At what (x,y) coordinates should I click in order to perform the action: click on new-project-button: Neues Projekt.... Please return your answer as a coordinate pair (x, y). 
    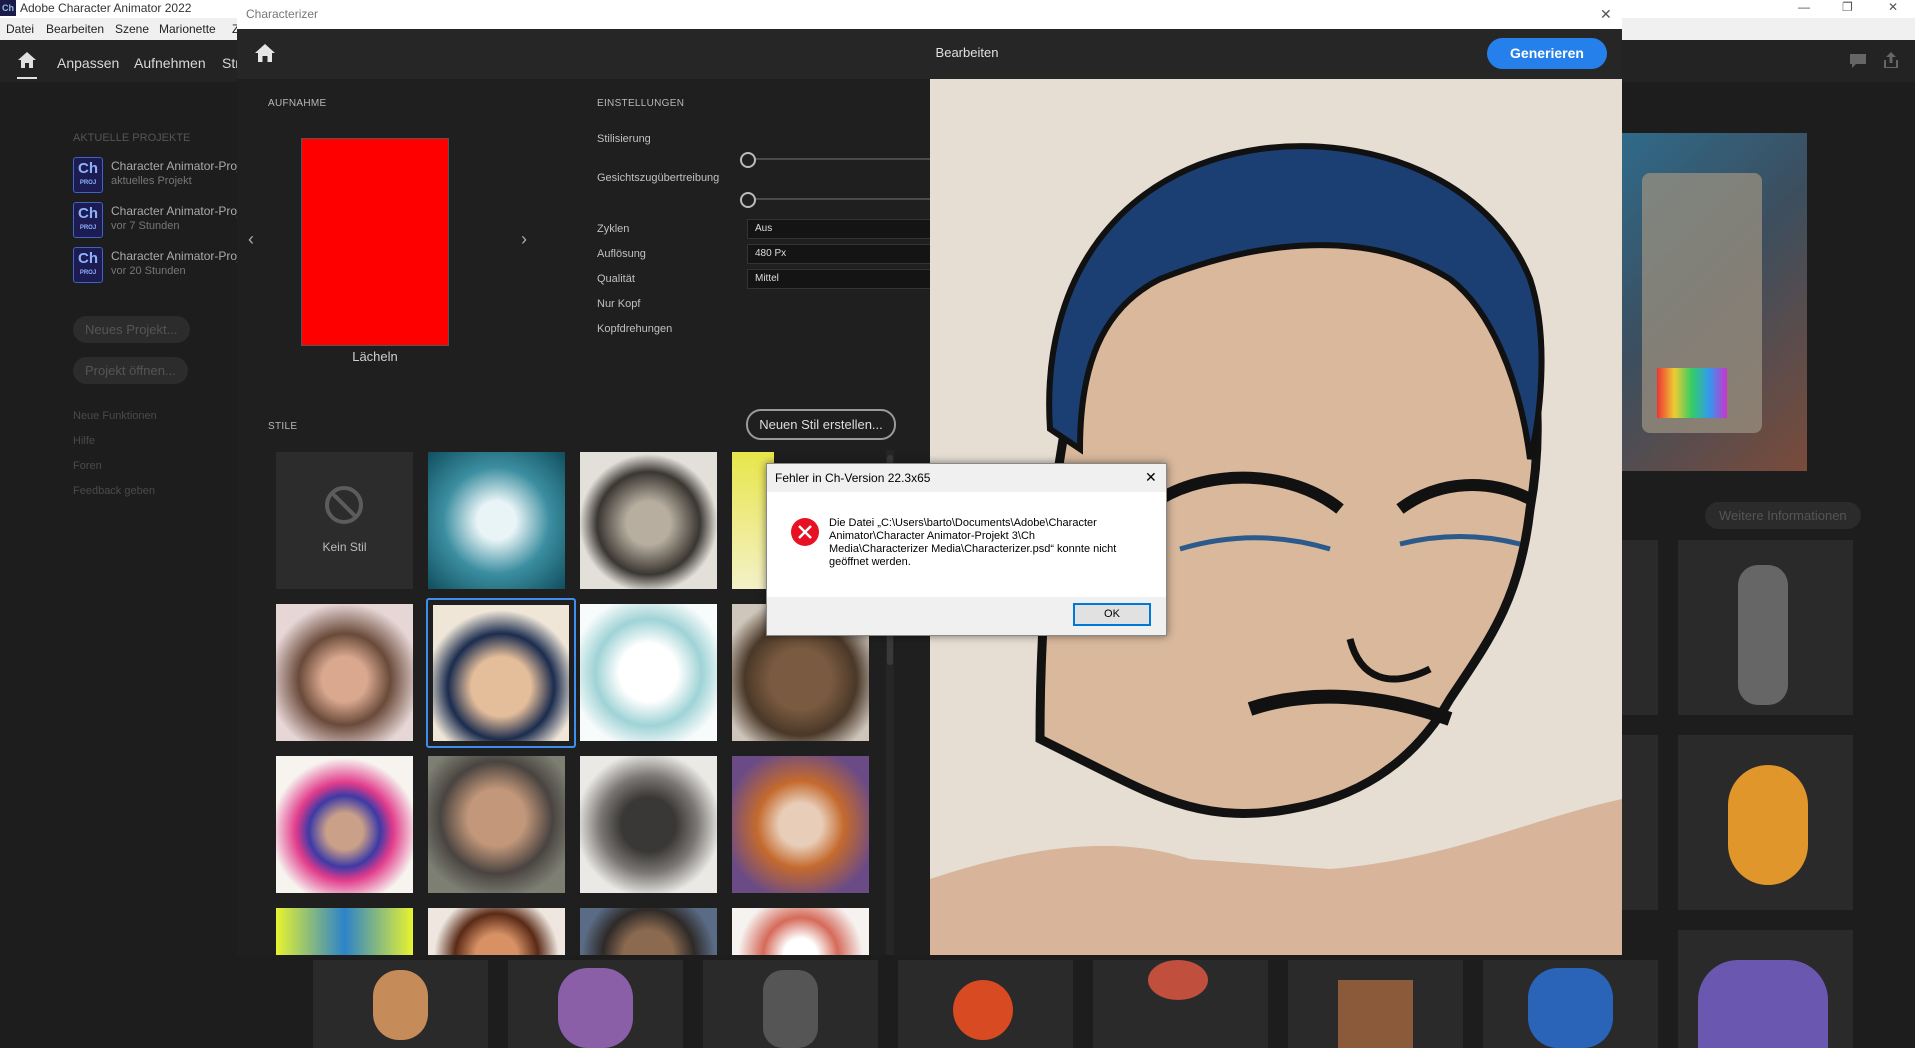
    Looking at the image, I should click on (131, 329).